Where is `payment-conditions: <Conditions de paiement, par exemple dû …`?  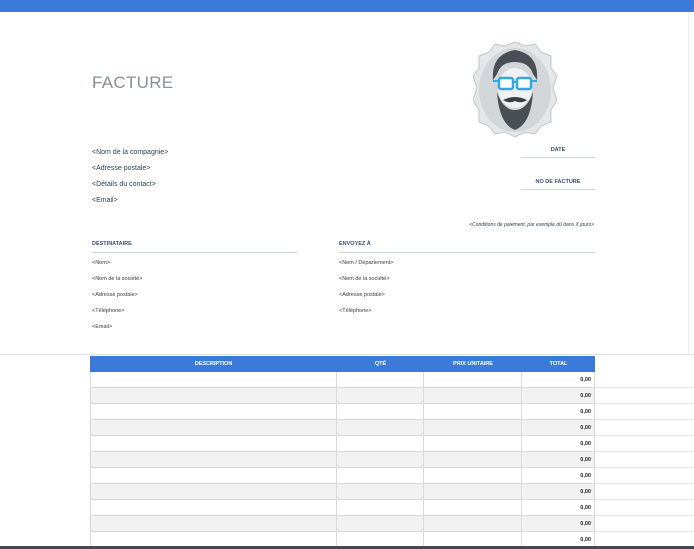 payment-conditions: <Conditions de paiement, par exemple dû … is located at coordinates (487, 225).